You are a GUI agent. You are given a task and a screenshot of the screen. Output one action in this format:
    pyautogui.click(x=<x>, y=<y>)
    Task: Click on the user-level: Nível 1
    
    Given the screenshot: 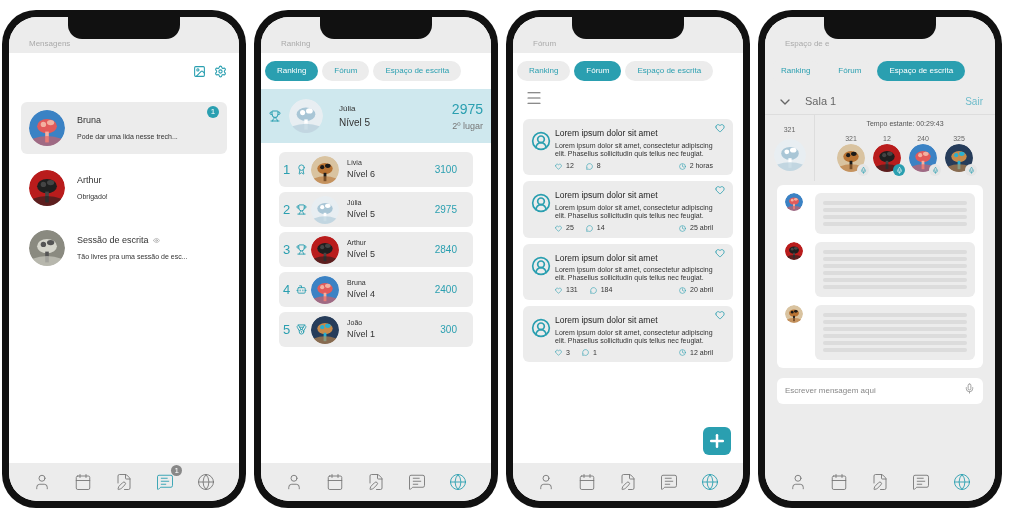 What is the action you would take?
    pyautogui.click(x=361, y=334)
    